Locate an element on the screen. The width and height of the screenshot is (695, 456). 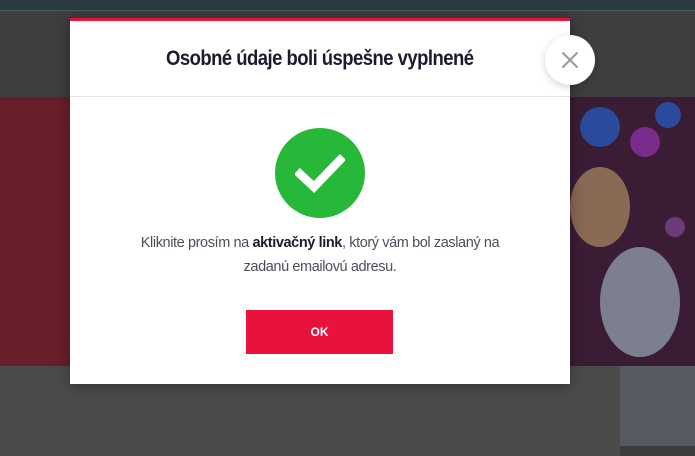
success-badge is located at coordinates (320, 173).